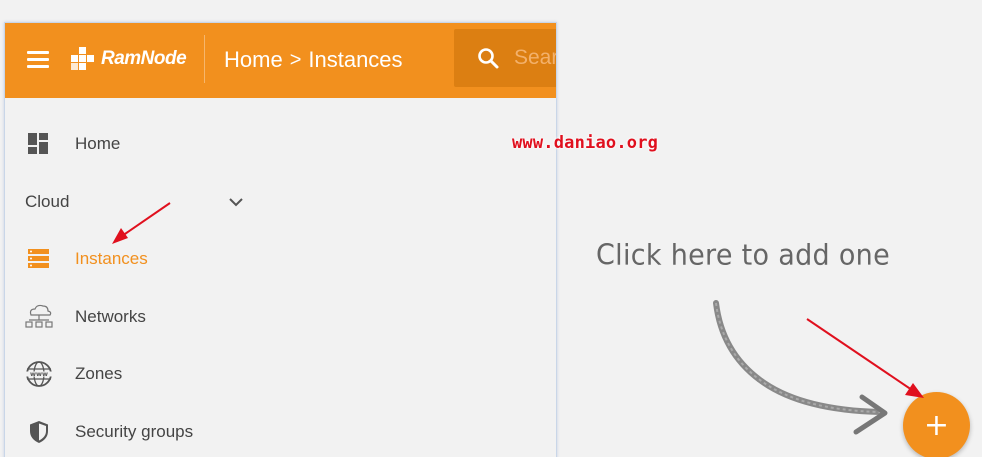 The height and width of the screenshot is (457, 982). What do you see at coordinates (800, 367) in the screenshot?
I see `hand-drawn-arrow` at bounding box center [800, 367].